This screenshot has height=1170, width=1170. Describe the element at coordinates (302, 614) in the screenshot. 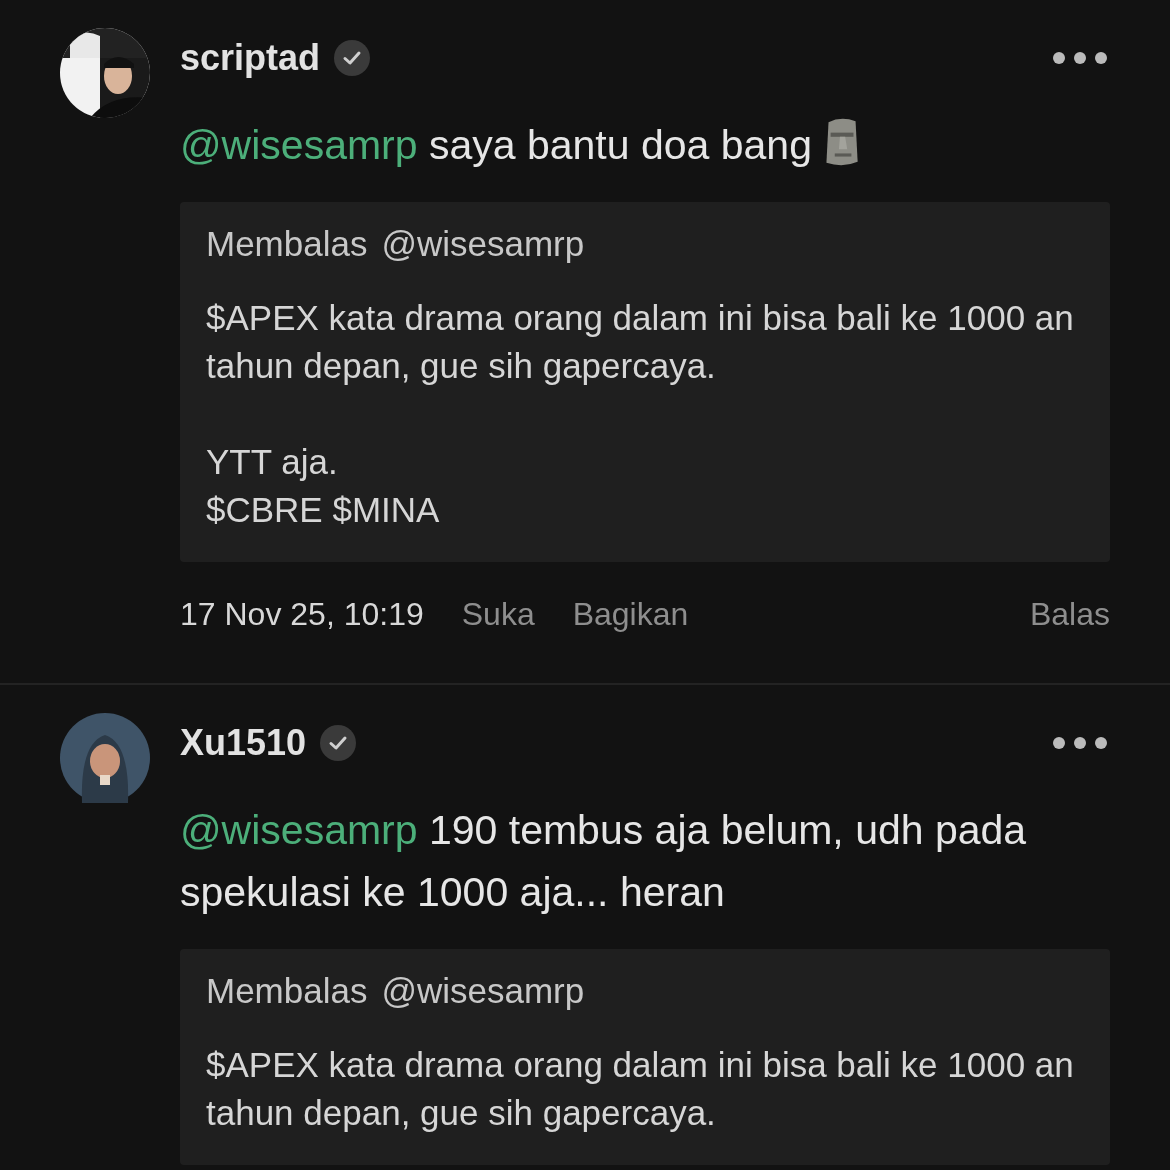

I see `timestamp: 17 Nov 25, 10:19` at that location.